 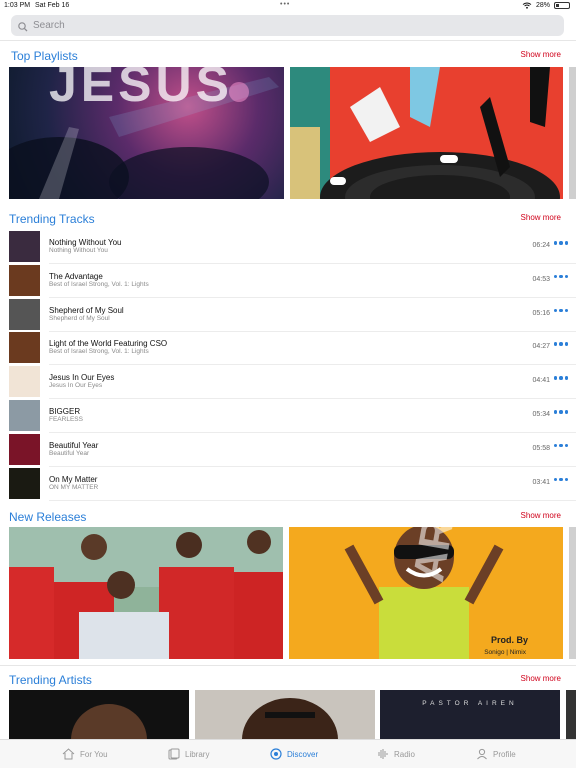 I want to click on release-tile-2: AROUND Prod. By Sonigo | Nimix, so click(x=426, y=593).